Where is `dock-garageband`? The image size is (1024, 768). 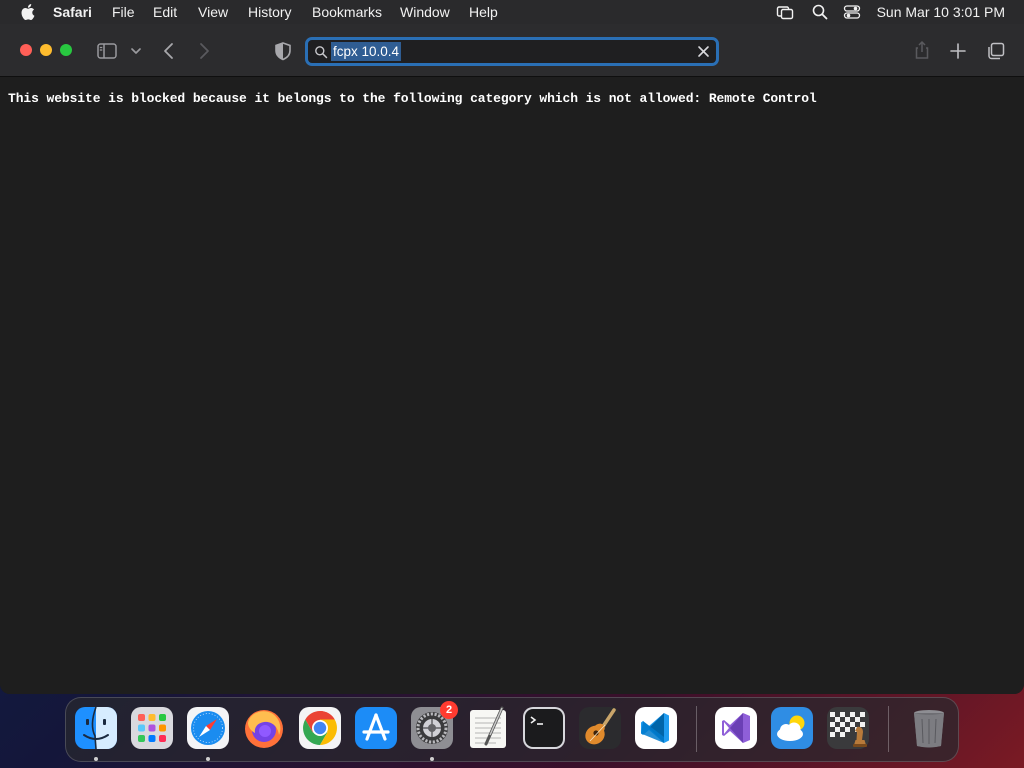 dock-garageband is located at coordinates (600, 728).